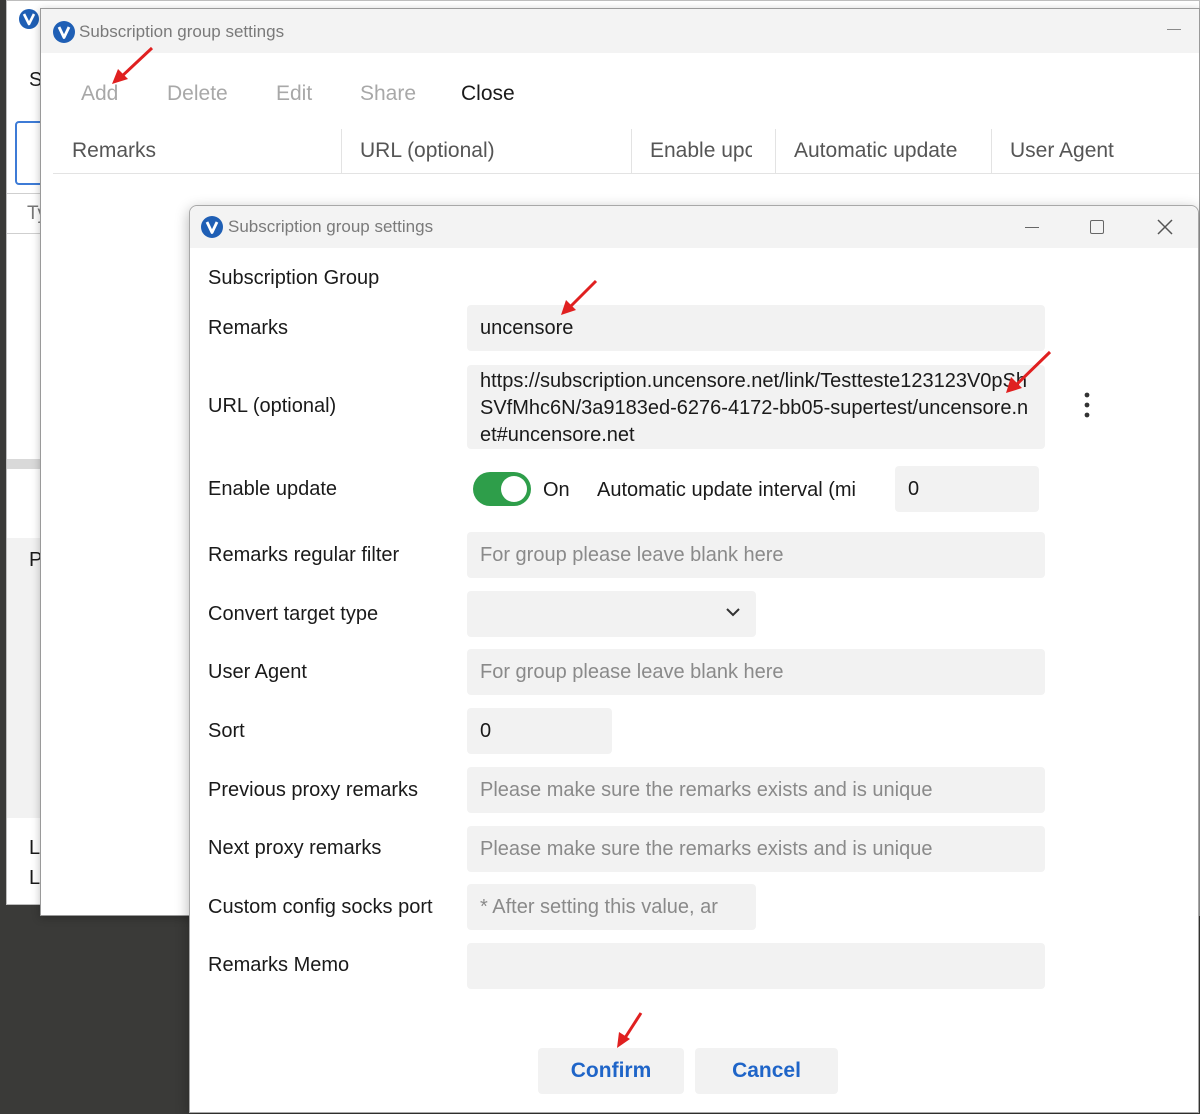  I want to click on delete-button: Delete, so click(197, 94).